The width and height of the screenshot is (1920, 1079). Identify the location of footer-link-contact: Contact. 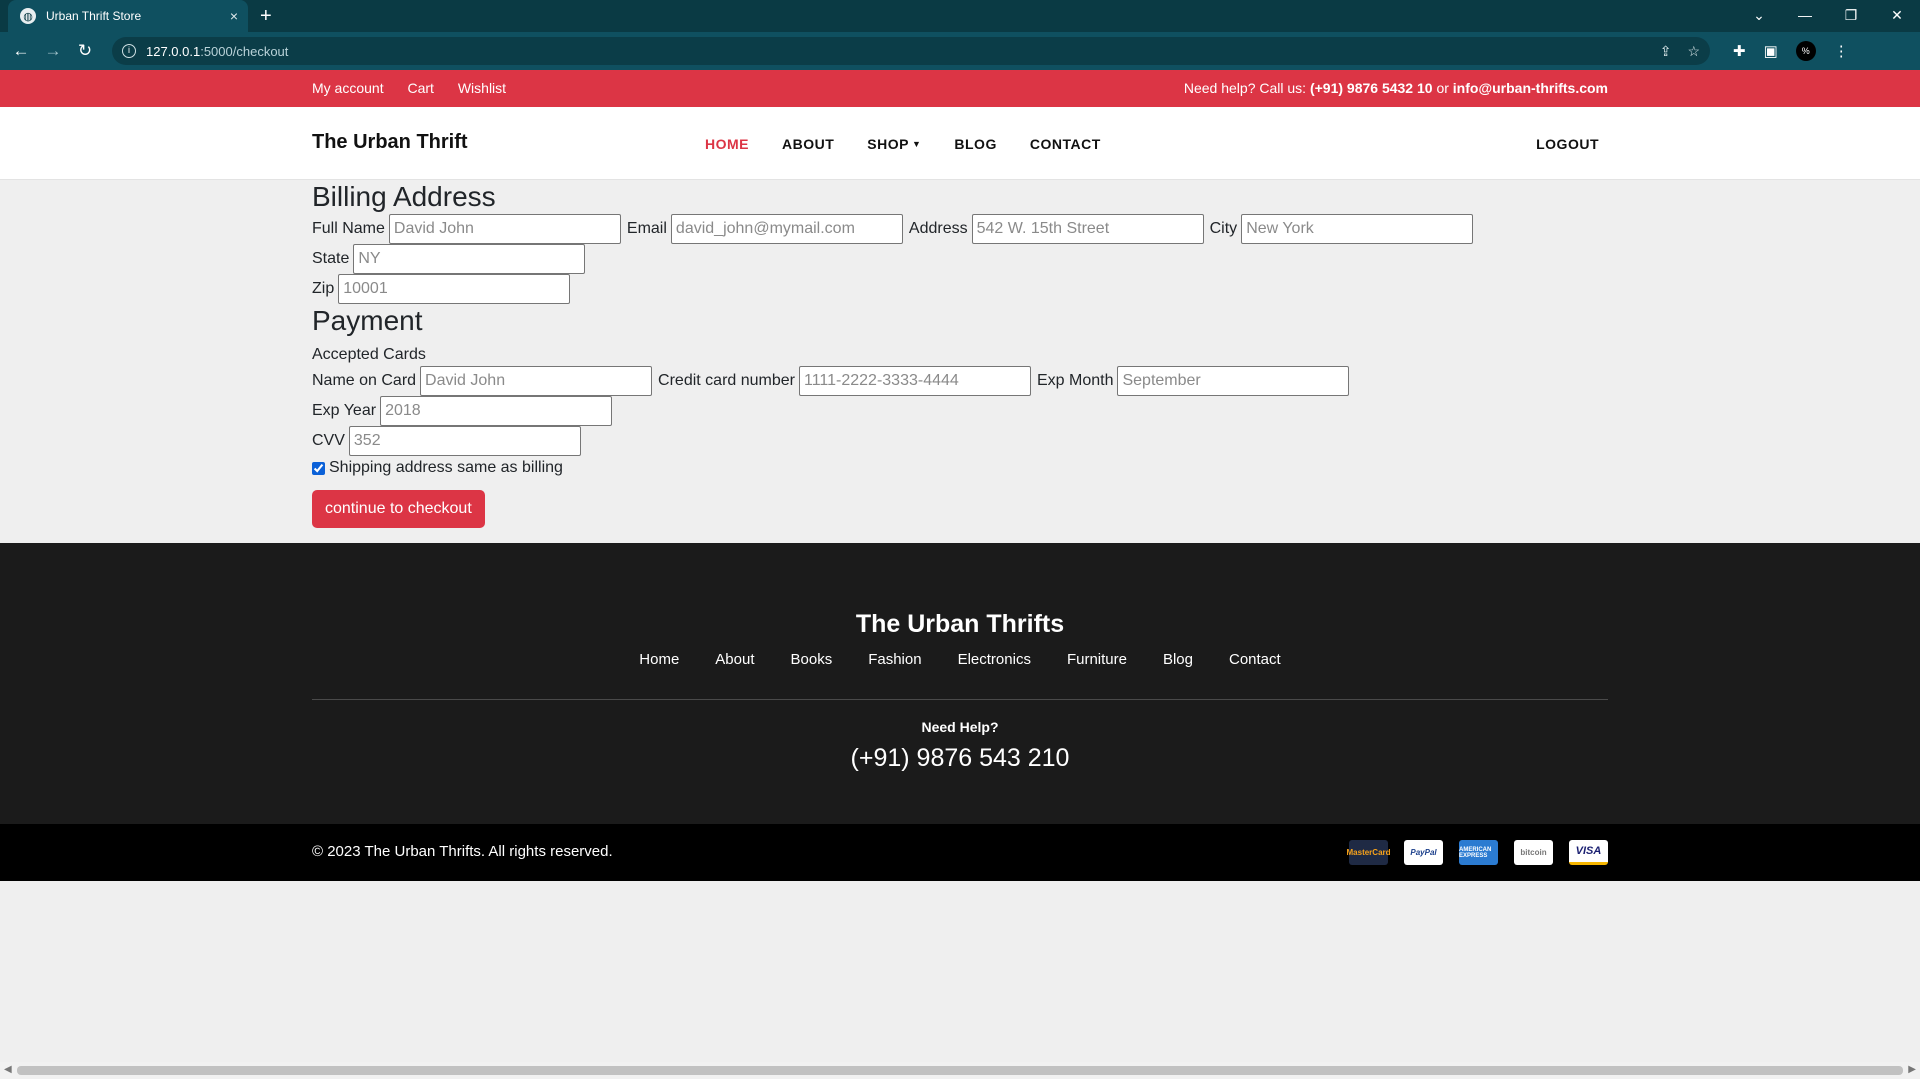
(1255, 659).